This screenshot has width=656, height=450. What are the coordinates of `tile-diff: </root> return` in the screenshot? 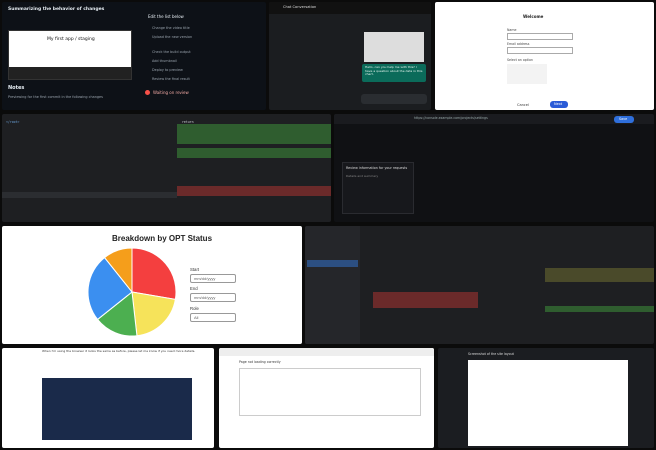 It's located at (166, 168).